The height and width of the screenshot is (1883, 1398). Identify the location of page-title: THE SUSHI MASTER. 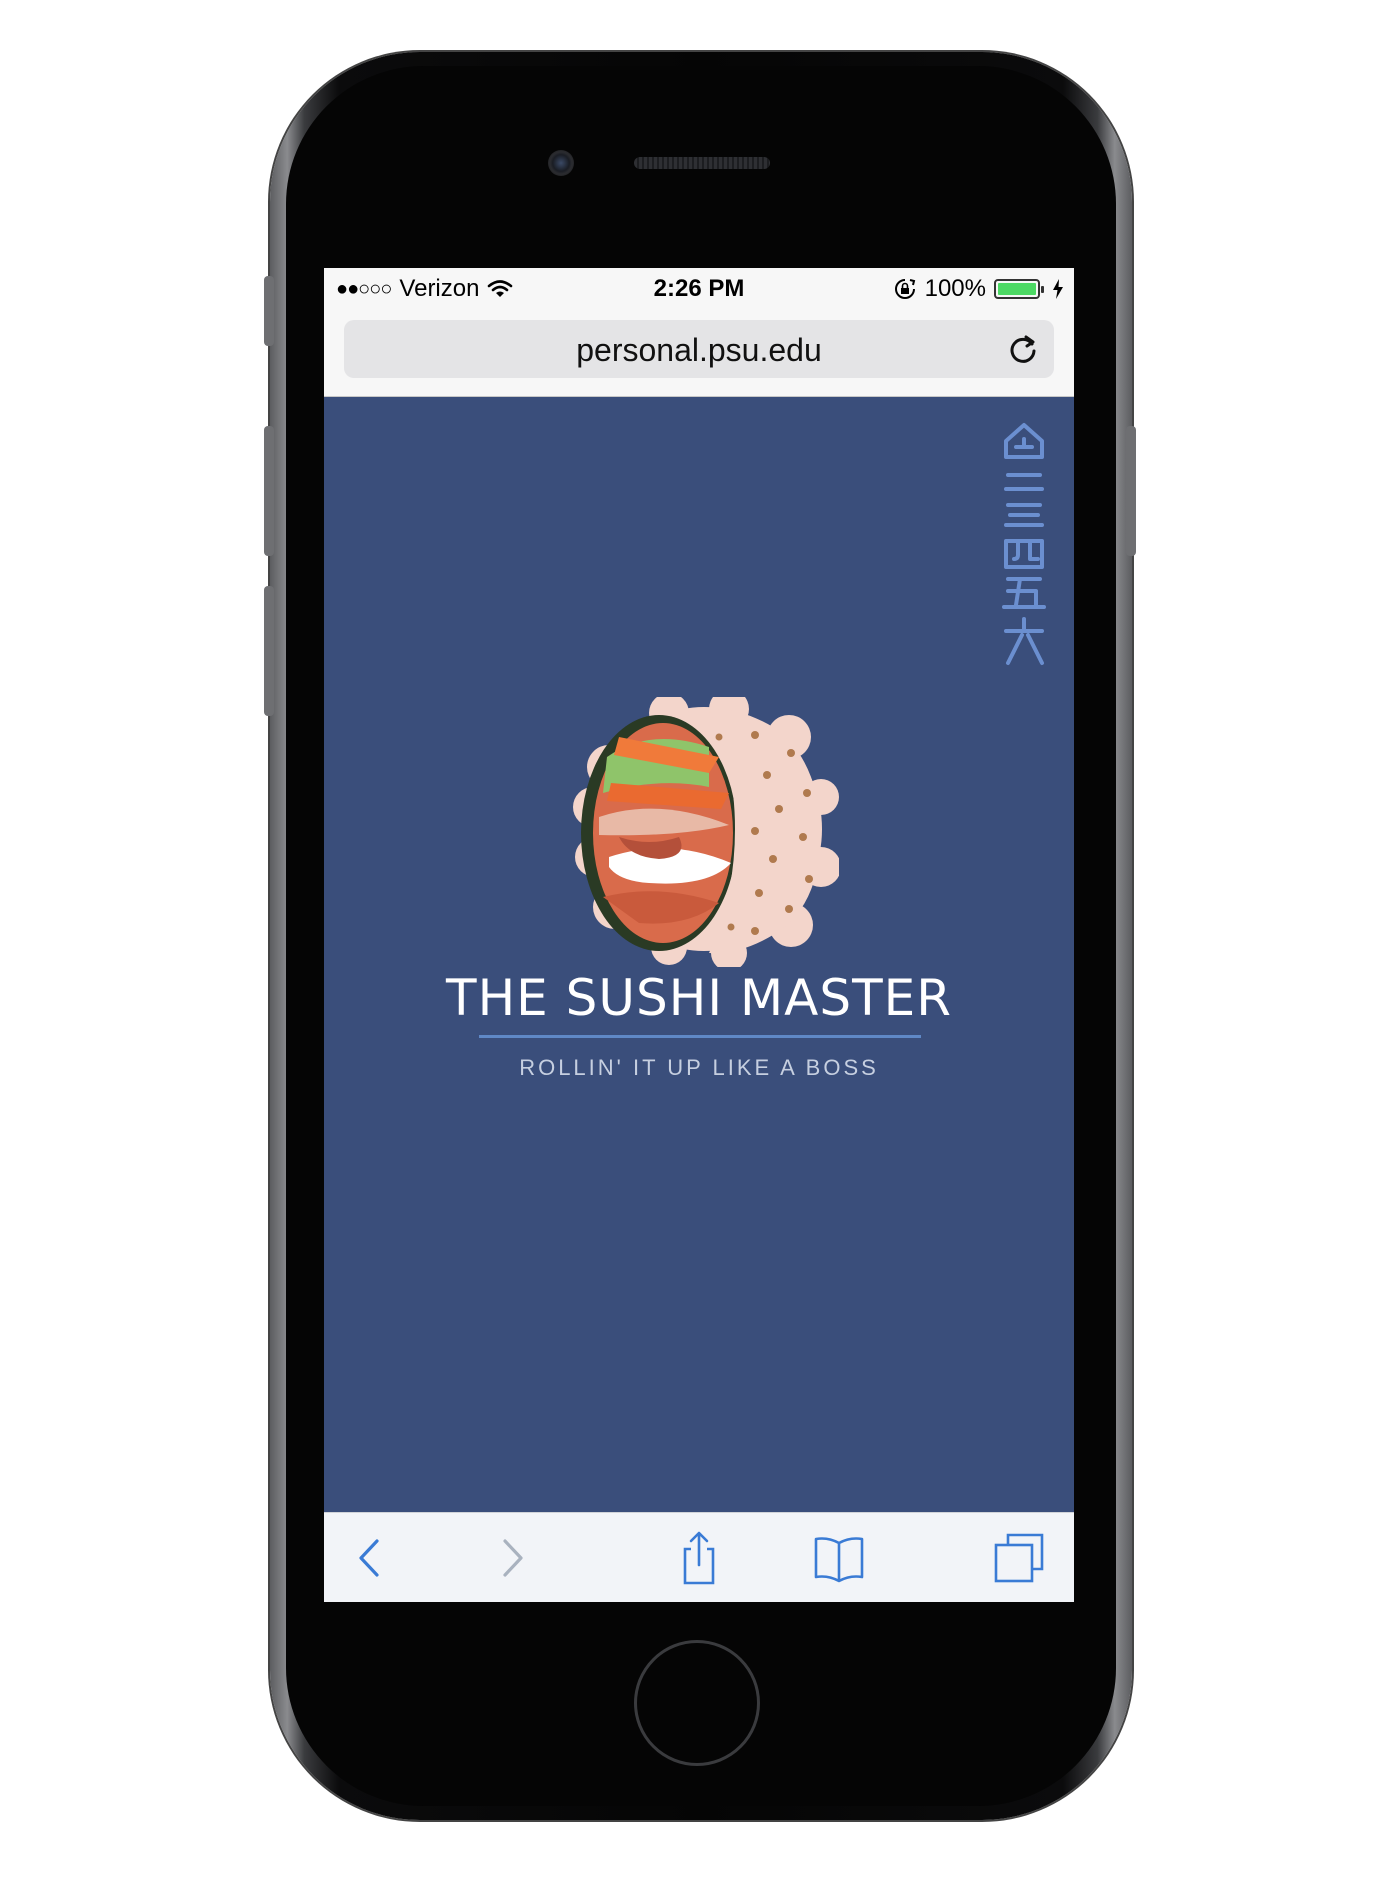
(699, 998).